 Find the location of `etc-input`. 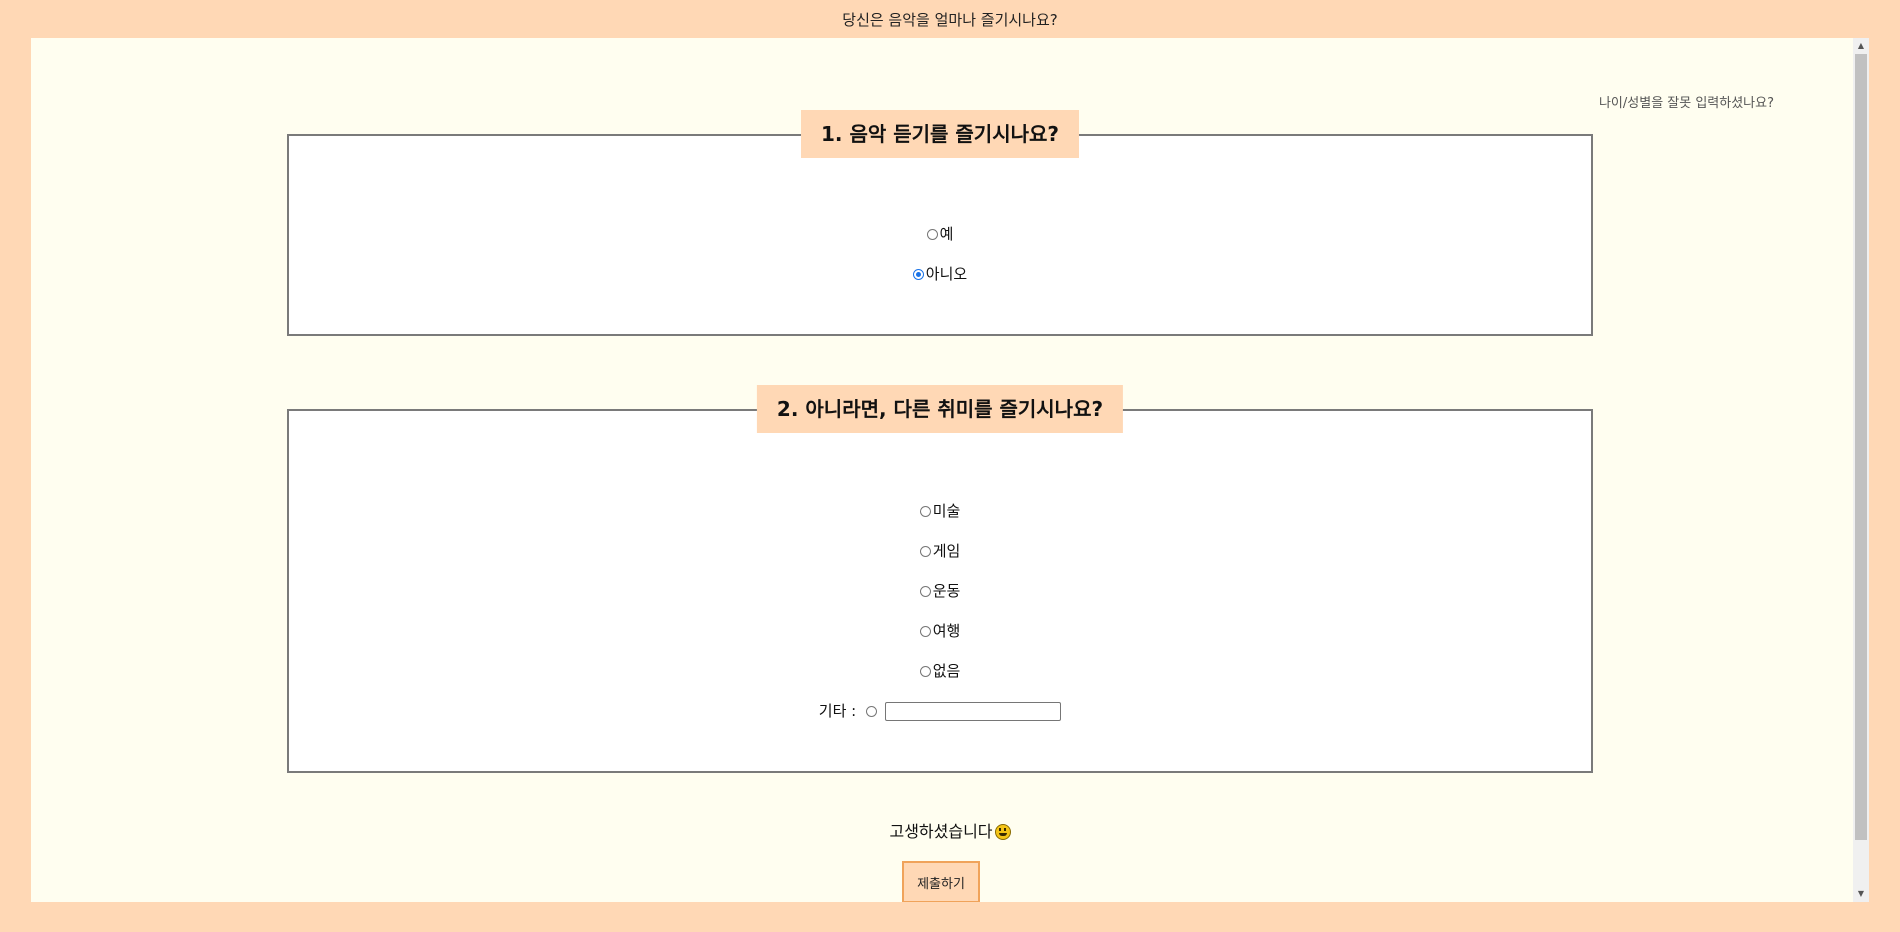

etc-input is located at coordinates (973, 711).